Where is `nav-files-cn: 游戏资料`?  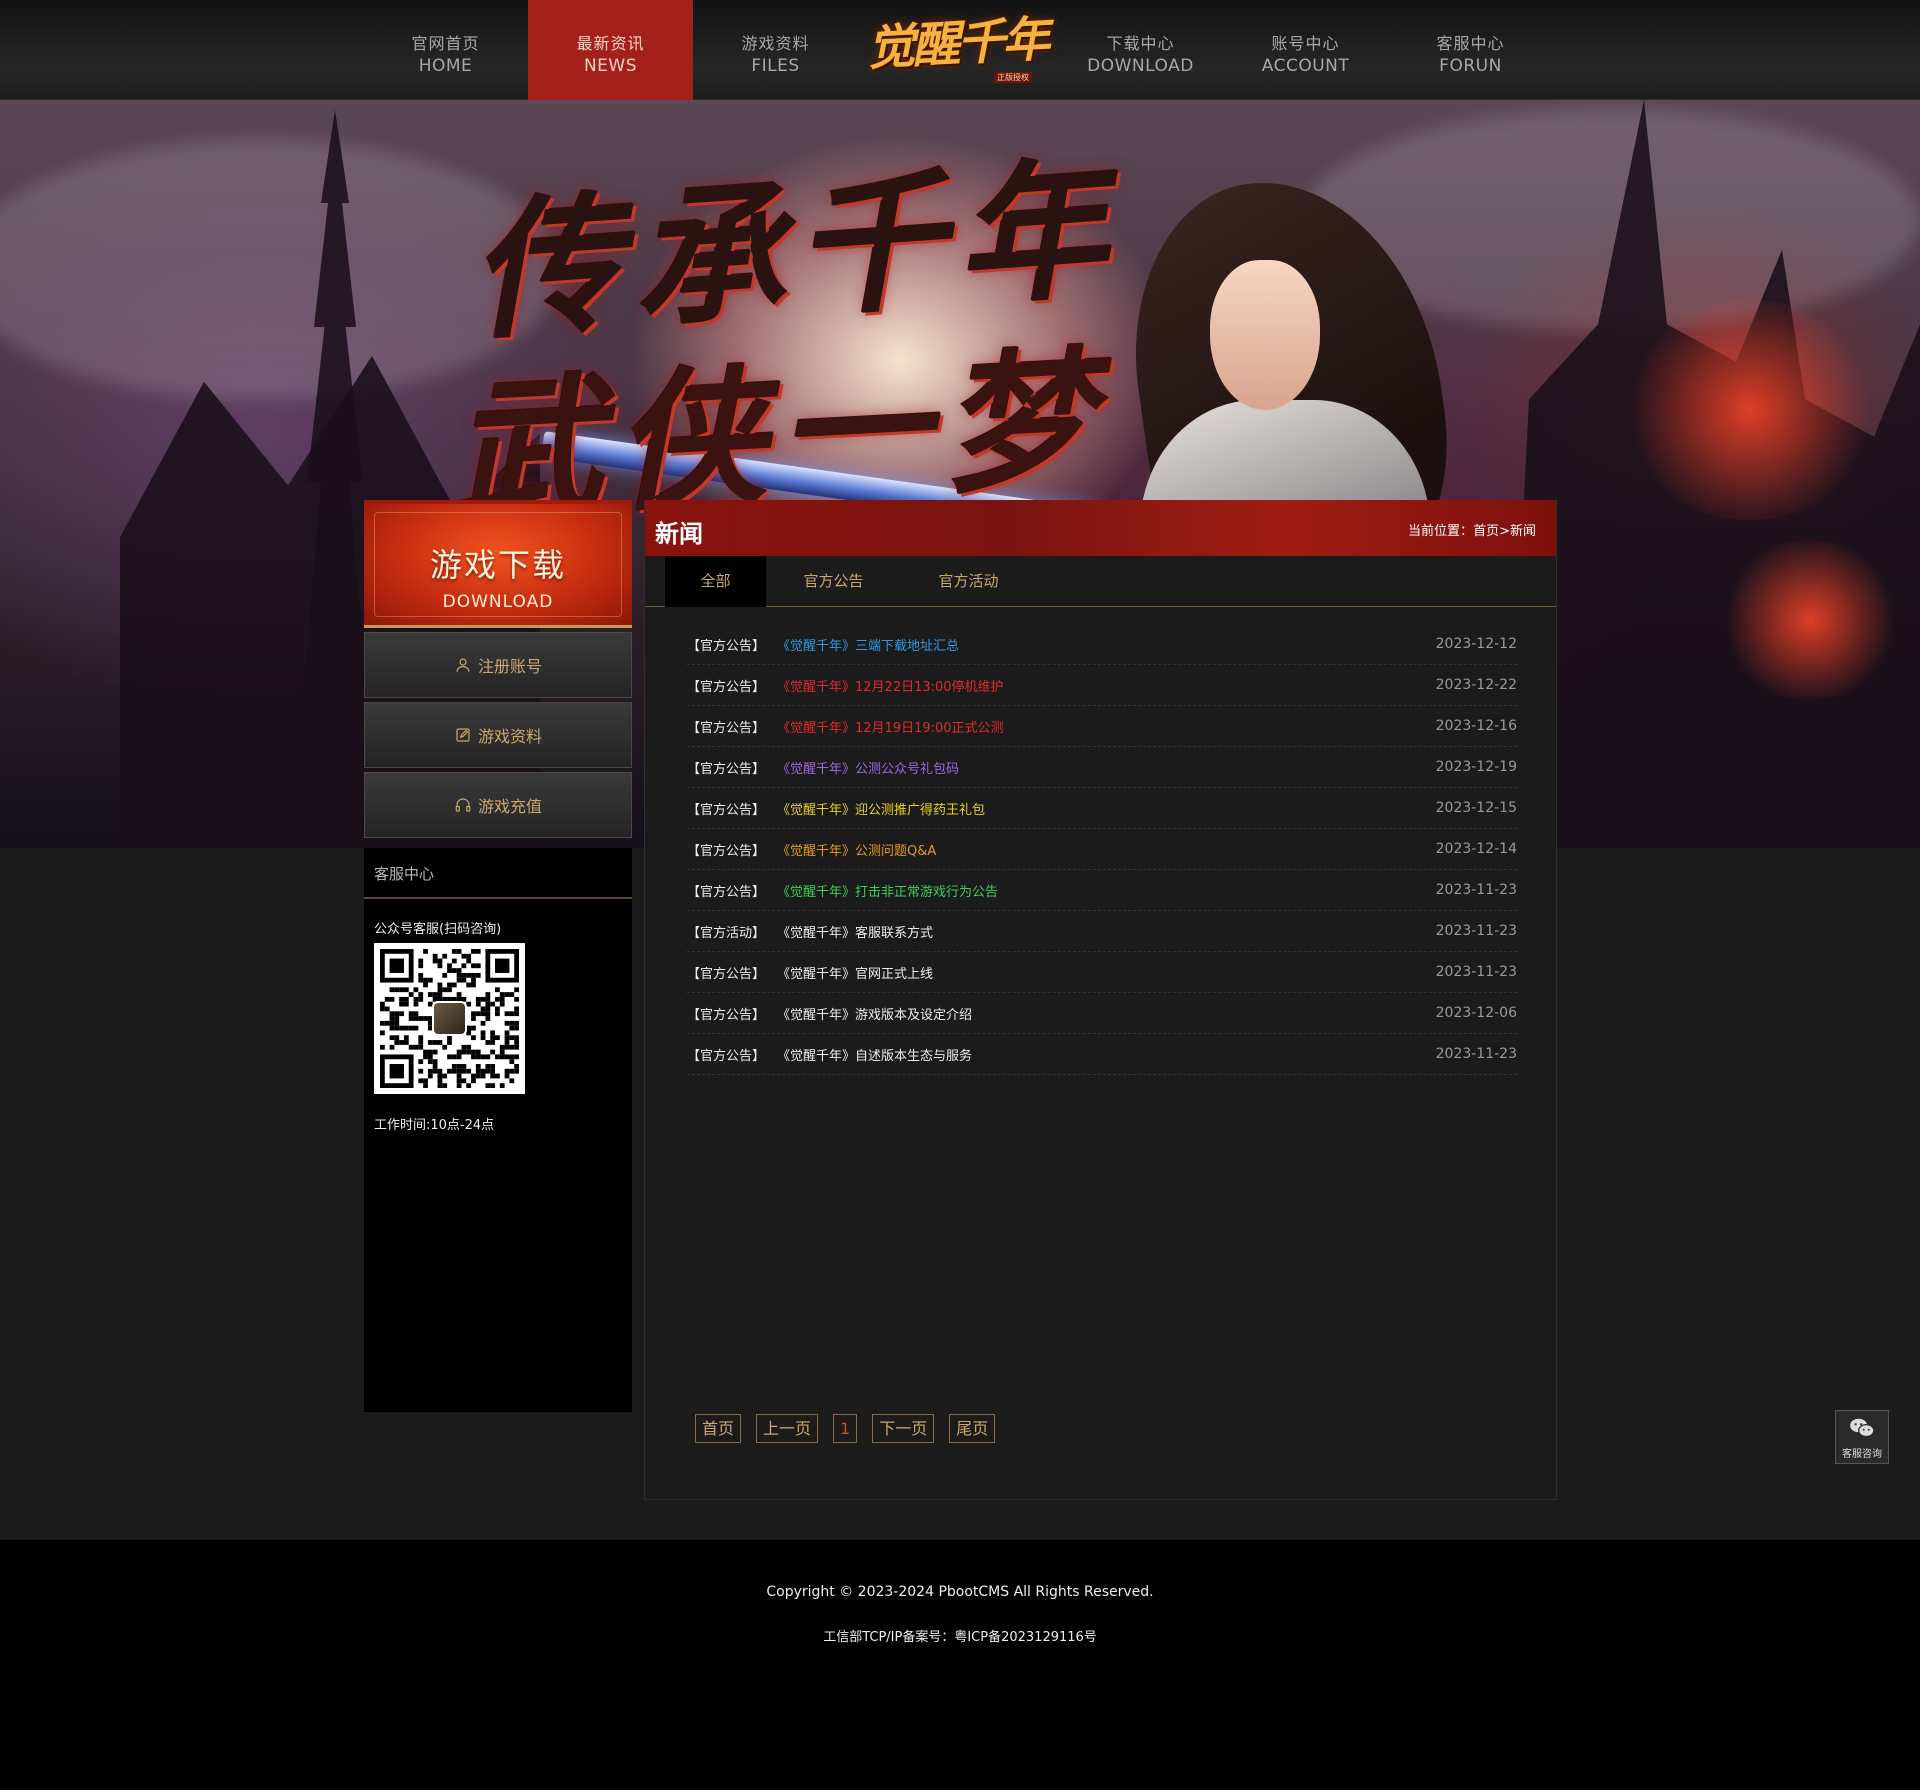 nav-files-cn: 游戏资料 is located at coordinates (775, 43).